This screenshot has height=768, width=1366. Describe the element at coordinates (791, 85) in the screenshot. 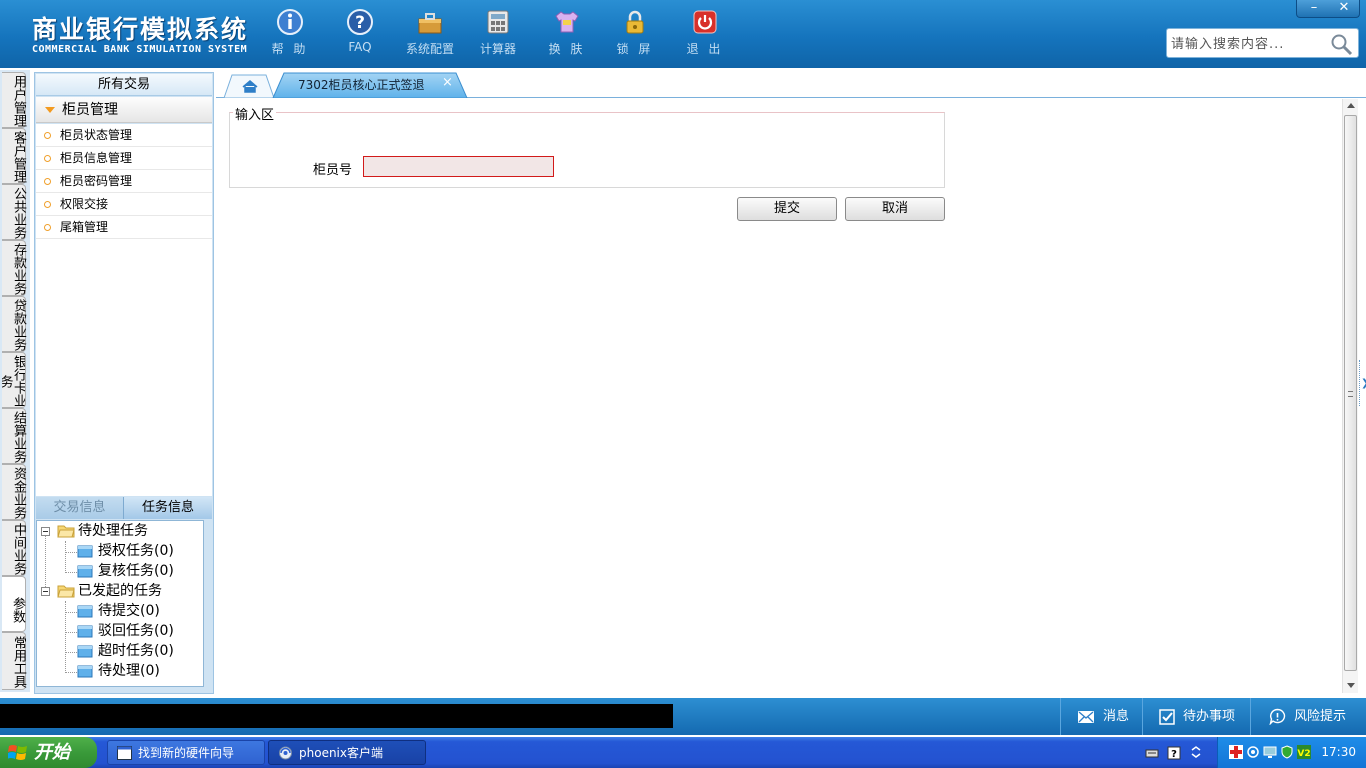

I see `tab-bar: 7302柜员核心正式签退 ×` at that location.